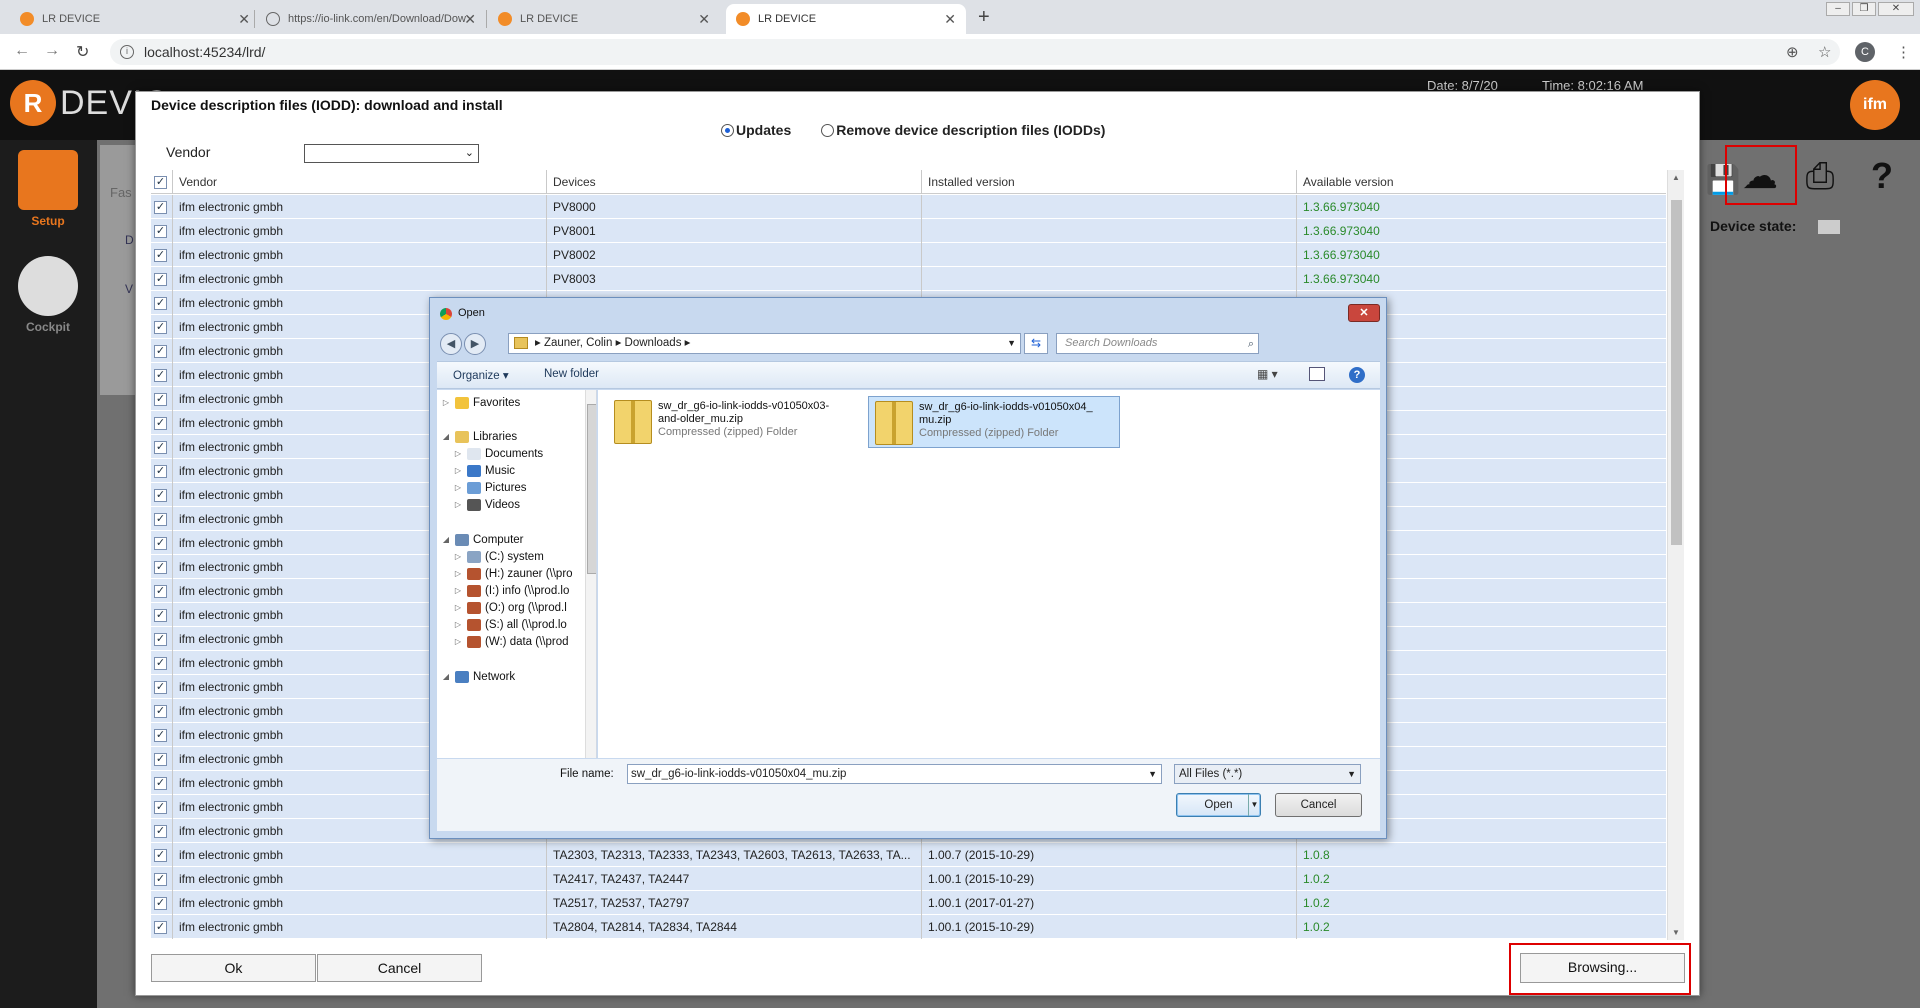  I want to click on browser-tab-4-active: LR DEVICE ✕, so click(846, 19).